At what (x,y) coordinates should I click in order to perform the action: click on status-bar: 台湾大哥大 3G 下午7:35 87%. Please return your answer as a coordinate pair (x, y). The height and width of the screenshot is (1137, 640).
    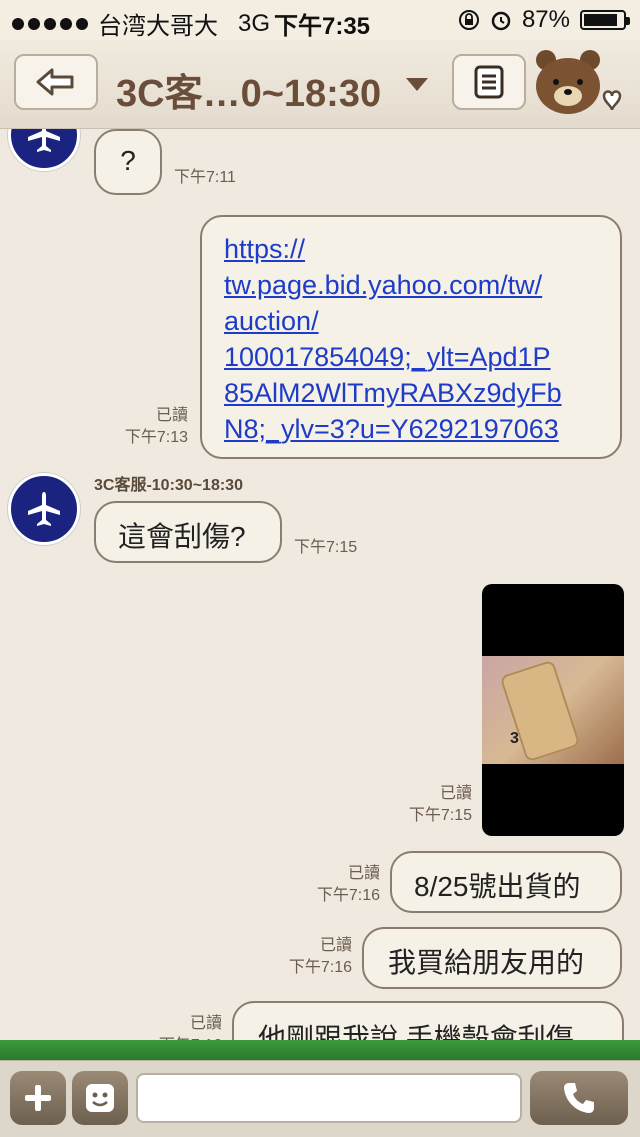
    Looking at the image, I should click on (320, 20).